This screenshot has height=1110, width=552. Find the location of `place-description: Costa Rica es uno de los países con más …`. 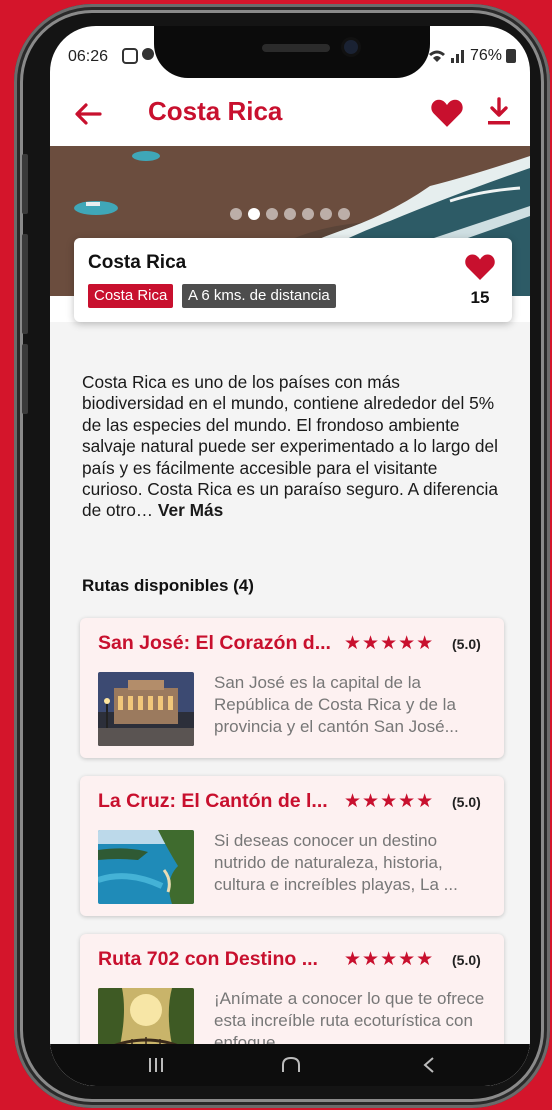

place-description: Costa Rica es uno de los países con más … is located at coordinates (292, 447).